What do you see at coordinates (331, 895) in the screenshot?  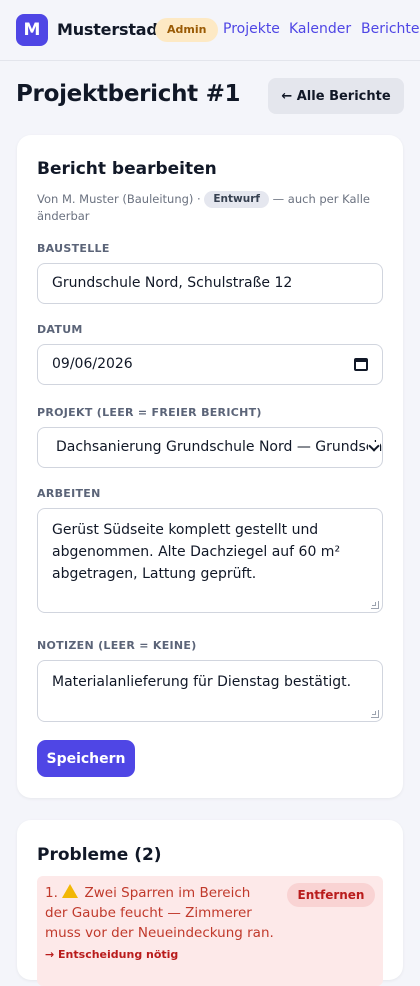 I see `remove-problem-button: Entfernen` at bounding box center [331, 895].